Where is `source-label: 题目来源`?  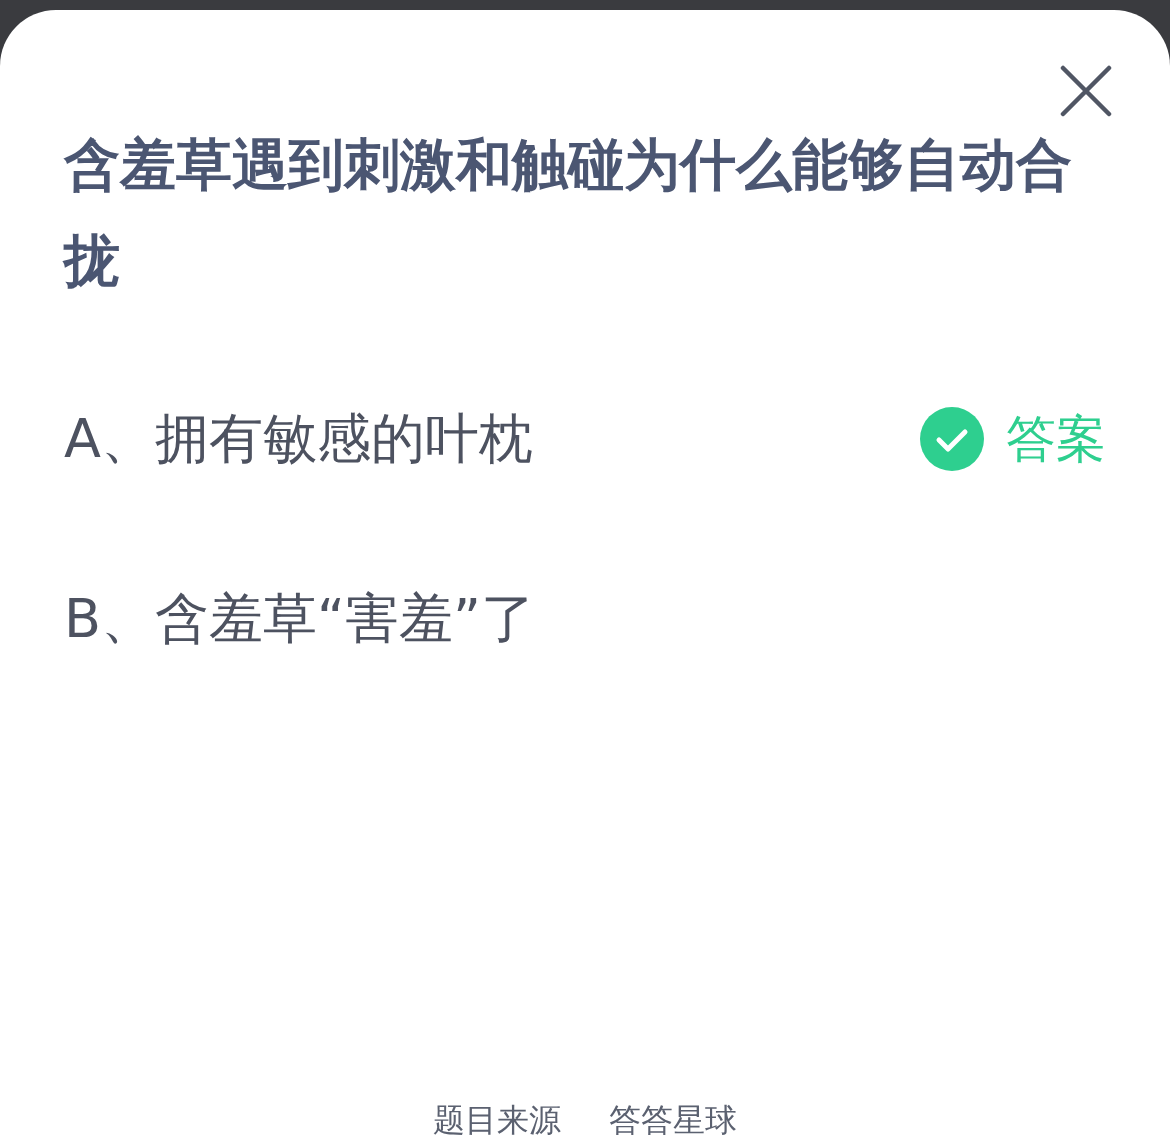
source-label: 题目来源 is located at coordinates (497, 1120).